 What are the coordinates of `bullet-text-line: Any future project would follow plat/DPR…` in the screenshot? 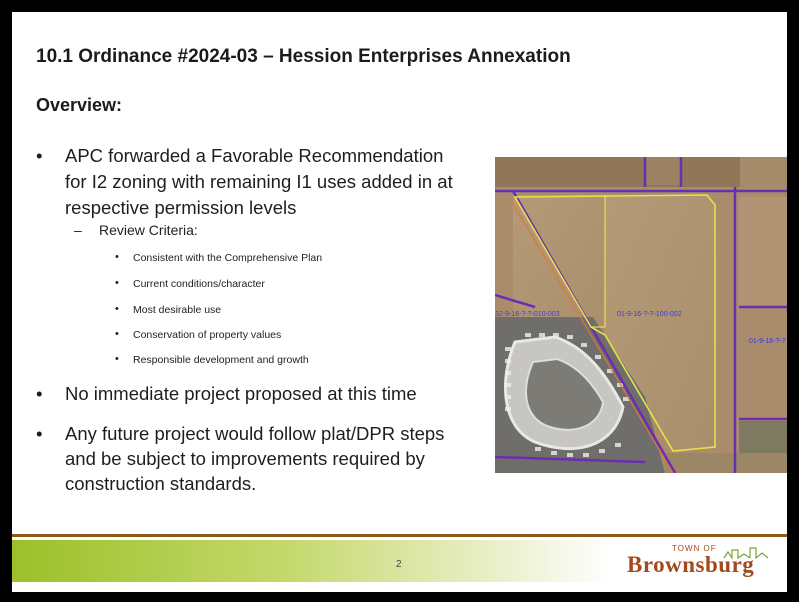 It's located at (255, 433).